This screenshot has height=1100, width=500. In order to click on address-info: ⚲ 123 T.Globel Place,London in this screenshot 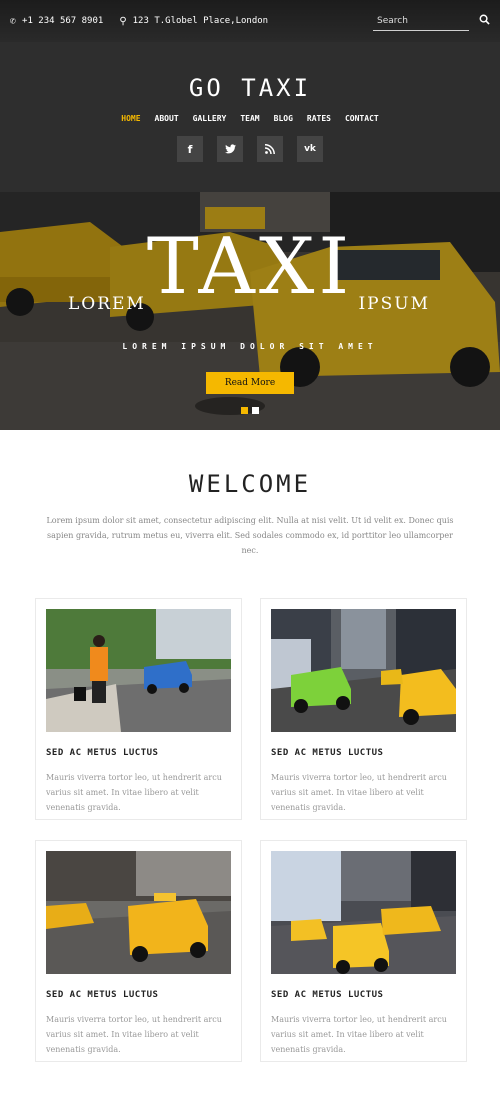, I will do `click(193, 21)`.